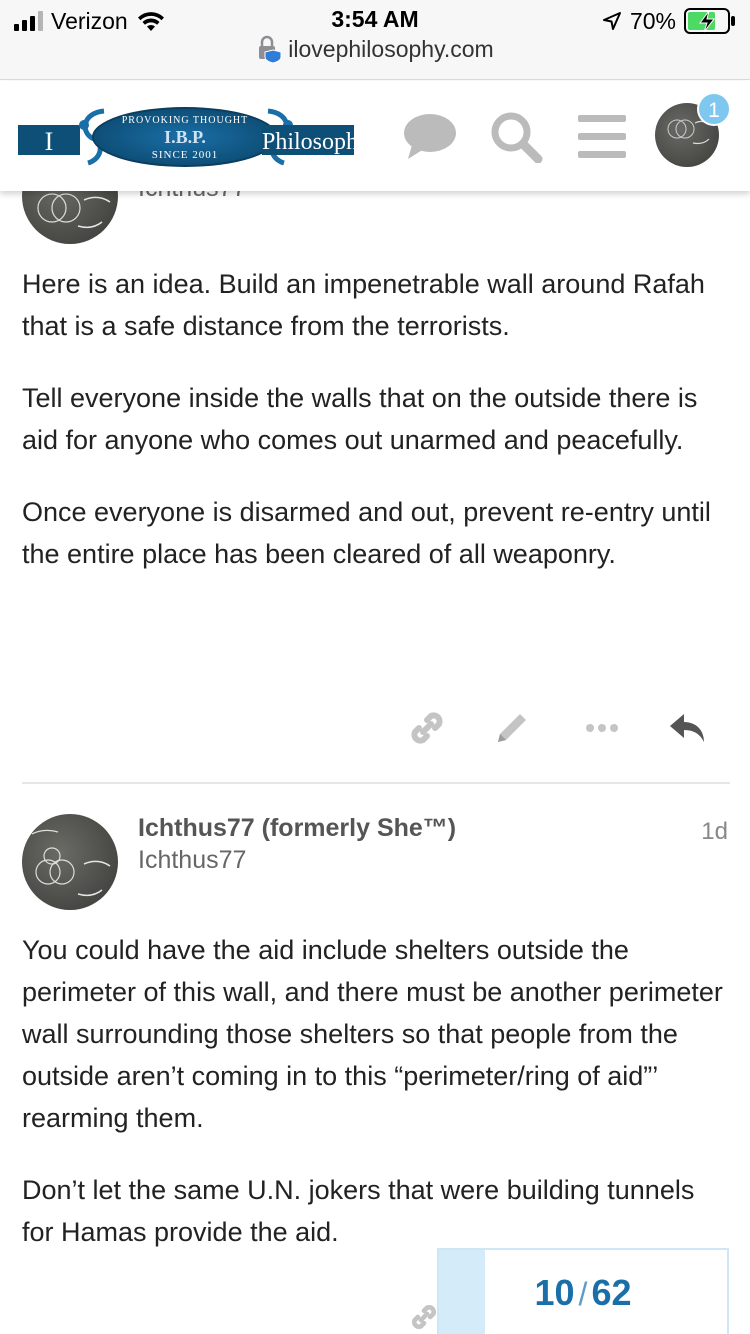 This screenshot has height=1334, width=750. I want to click on poster-username: Ichthus77, so click(192, 860).